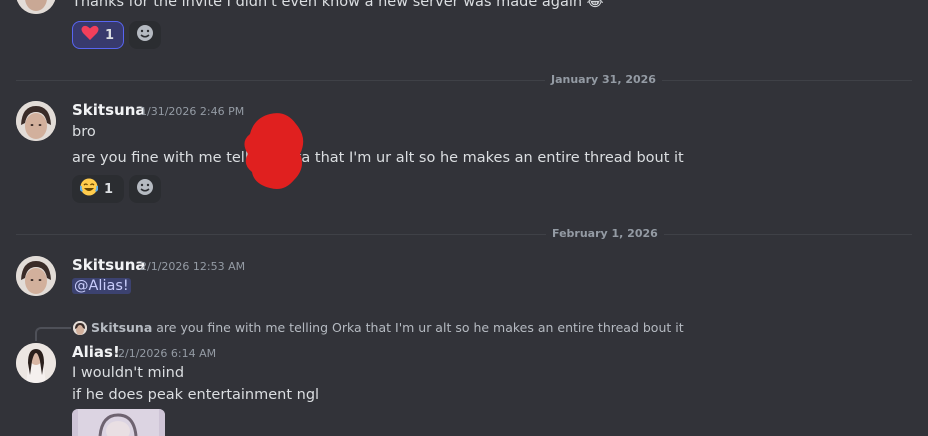  I want to click on heart-emoji-icon, so click(90, 35).